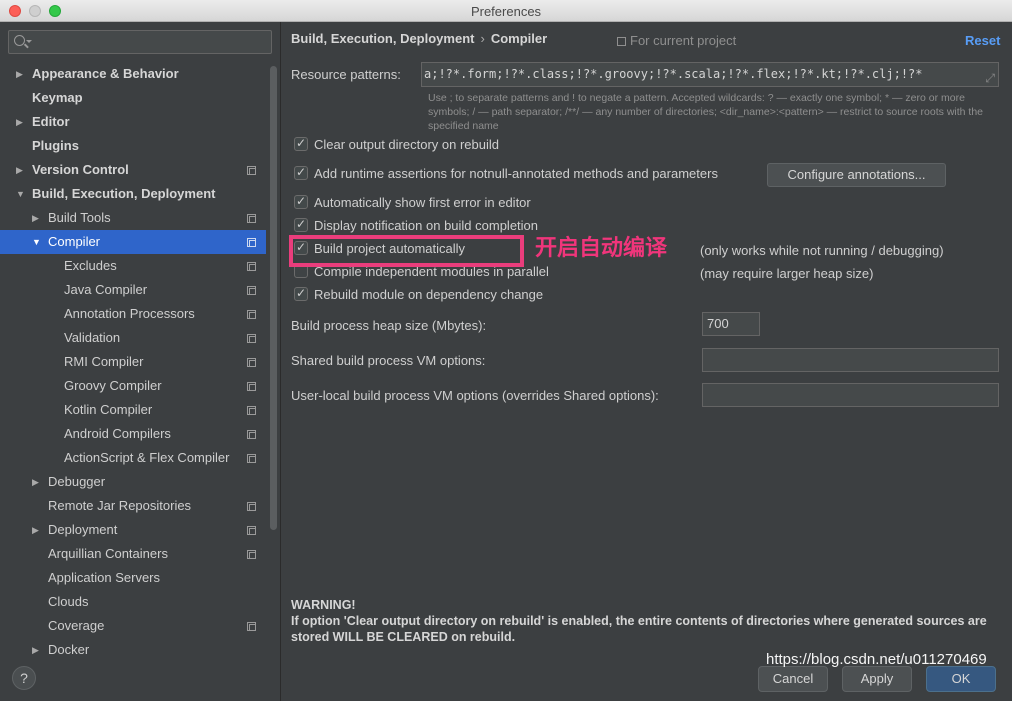 The height and width of the screenshot is (701, 1012). I want to click on sidebar-item-excludes: Excludes, so click(133, 266).